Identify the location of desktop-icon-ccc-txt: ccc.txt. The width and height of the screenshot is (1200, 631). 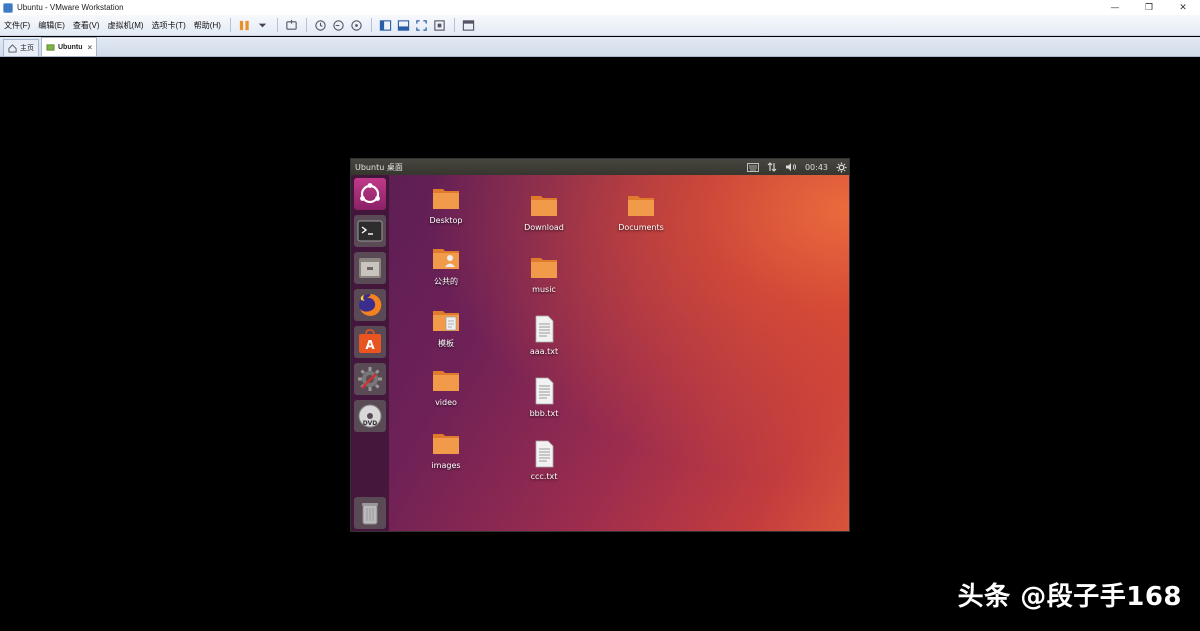
(544, 460).